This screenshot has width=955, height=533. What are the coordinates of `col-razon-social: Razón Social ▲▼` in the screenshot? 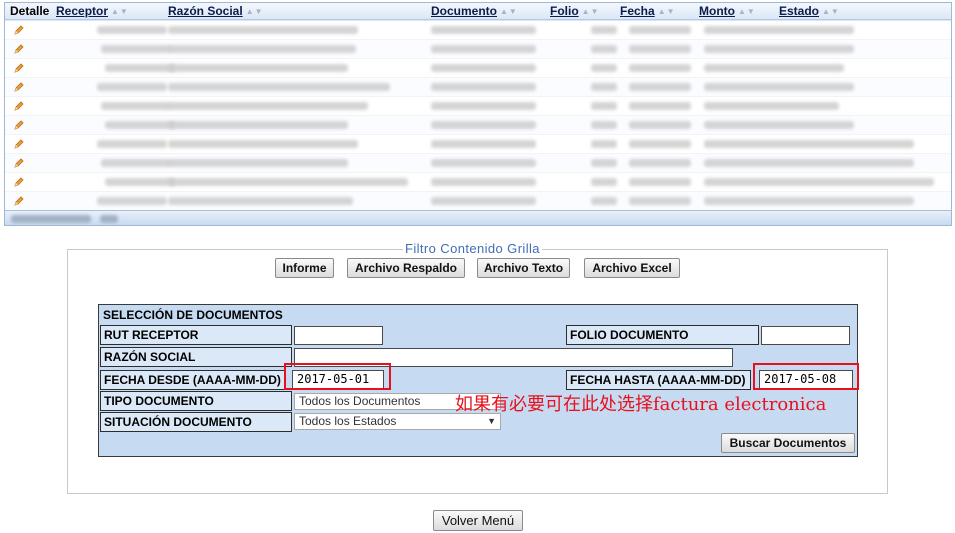 It's located at (216, 11).